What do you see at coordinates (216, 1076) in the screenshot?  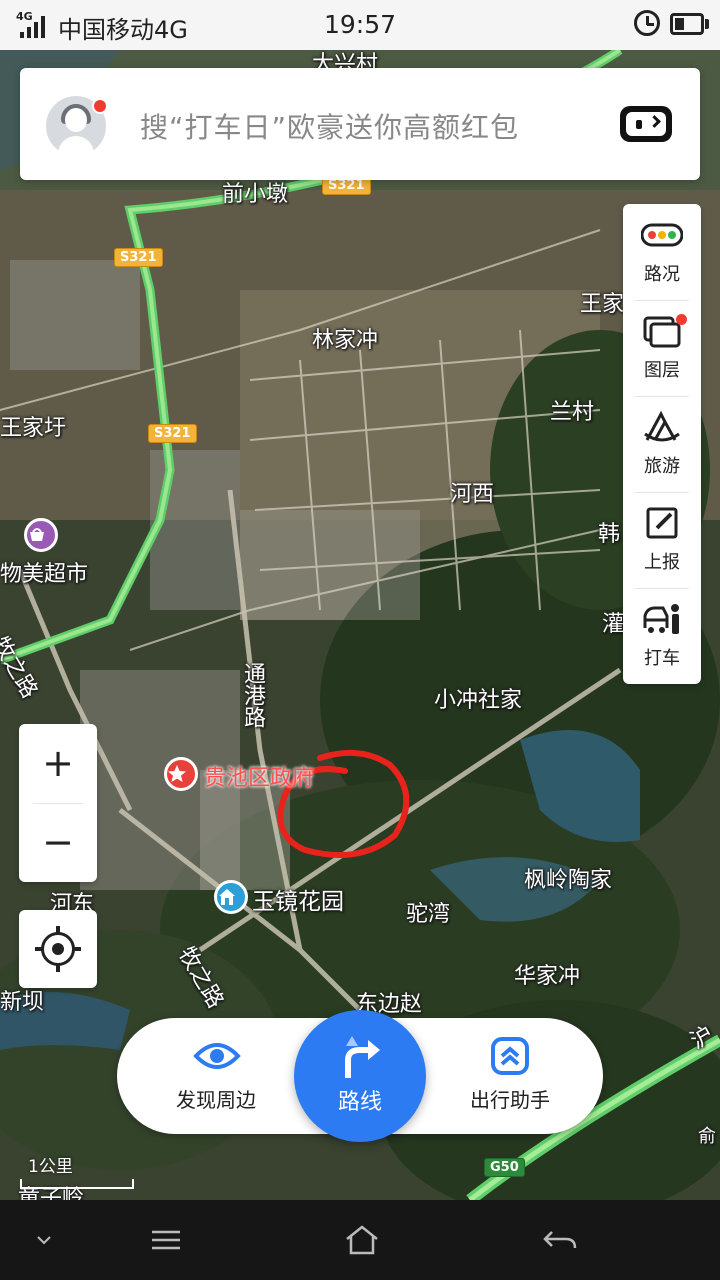 I see `discover-nearby-button: 发现周边` at bounding box center [216, 1076].